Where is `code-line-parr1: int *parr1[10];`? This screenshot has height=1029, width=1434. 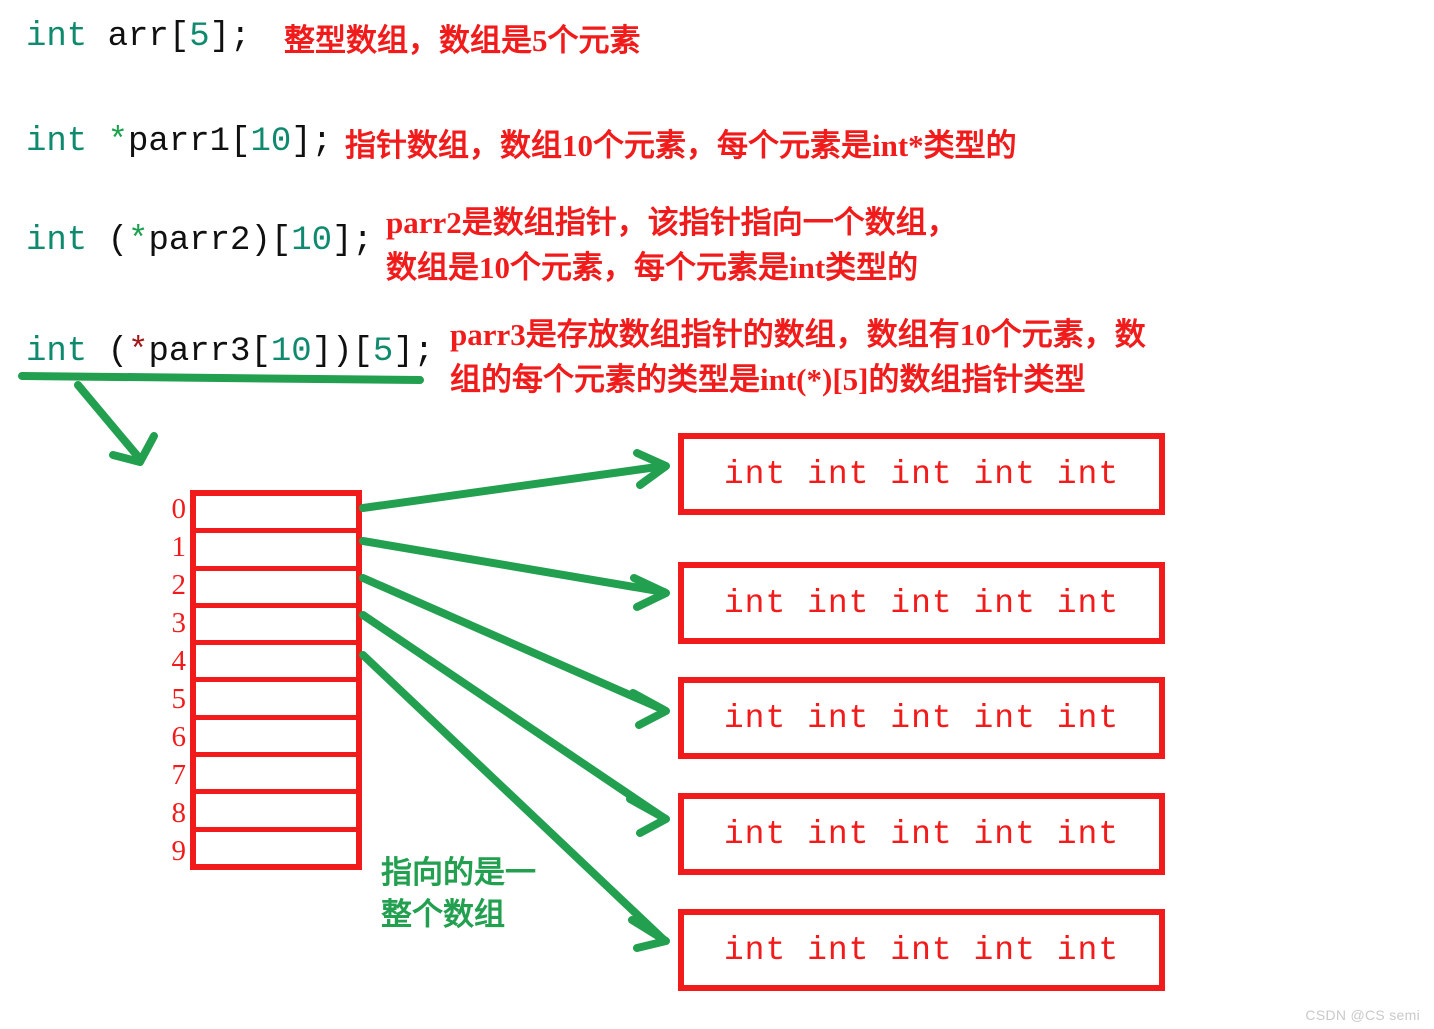 code-line-parr1: int *parr1[10]; is located at coordinates (179, 142).